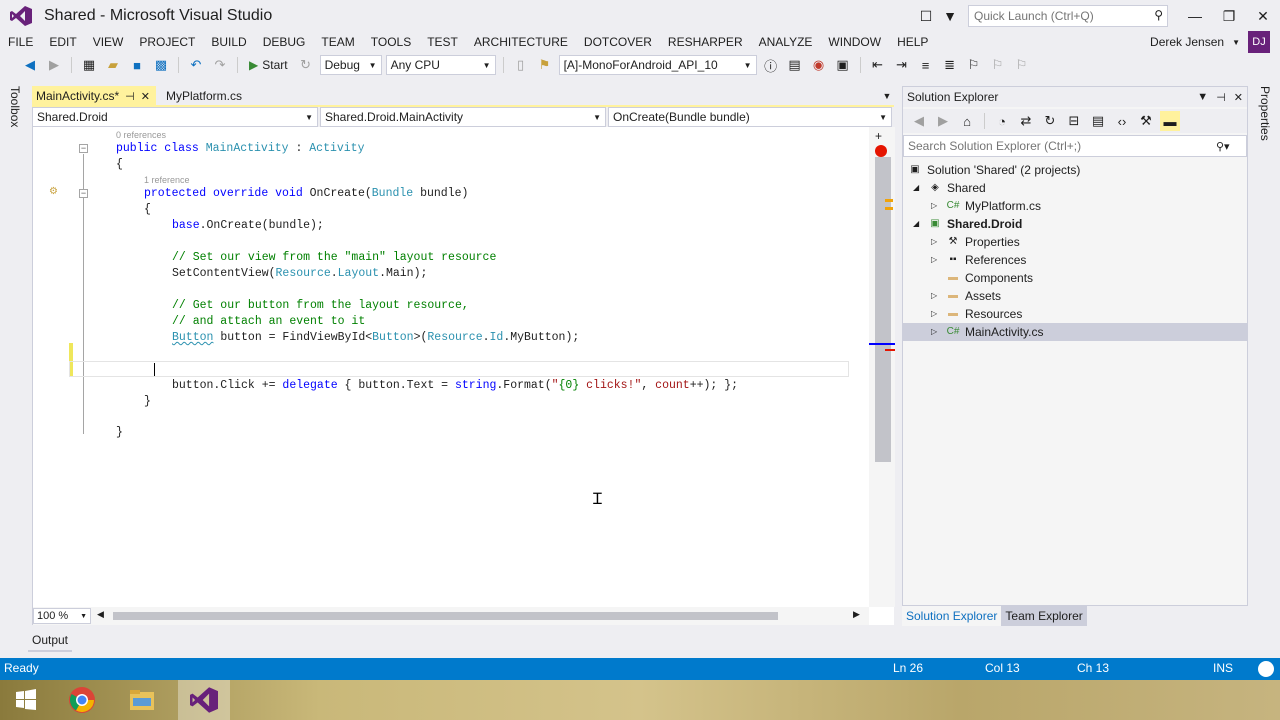 The image size is (1280, 720). Describe the element at coordinates (986, 206) in the screenshot. I see `tree-item-myplatform: ▷ C# MyPlatform.cs` at that location.